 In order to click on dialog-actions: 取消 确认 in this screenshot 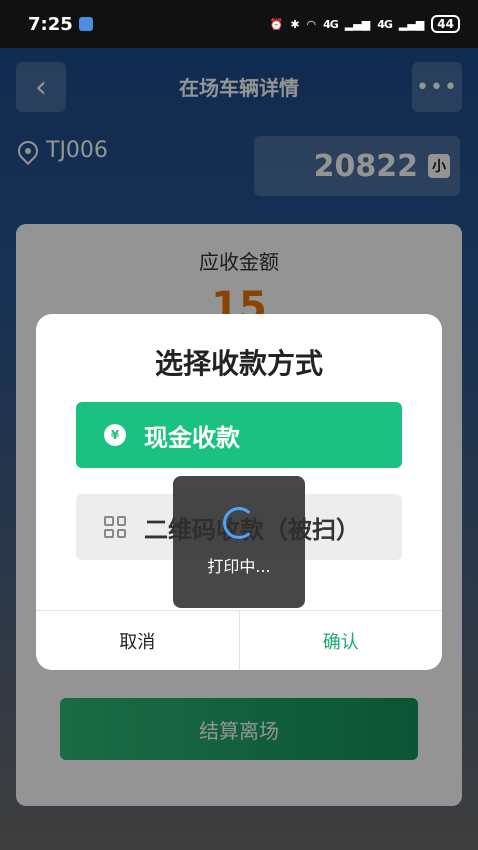, I will do `click(239, 640)`.